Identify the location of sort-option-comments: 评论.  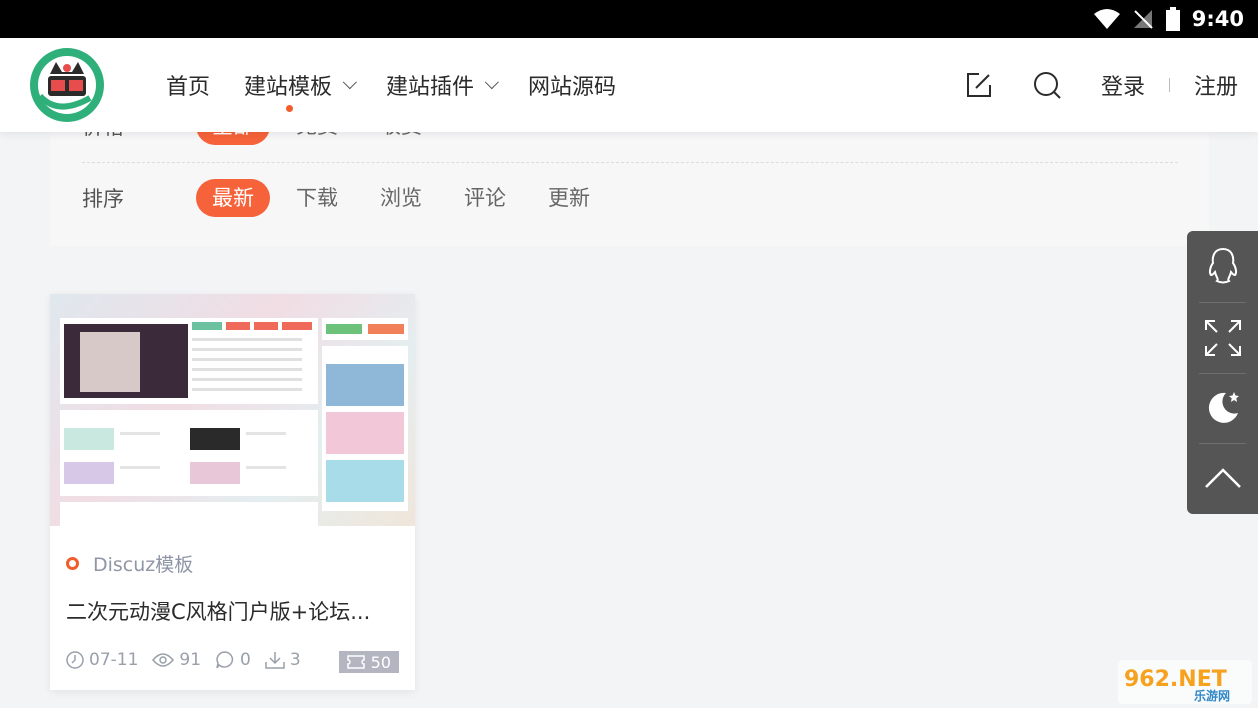
(485, 198).